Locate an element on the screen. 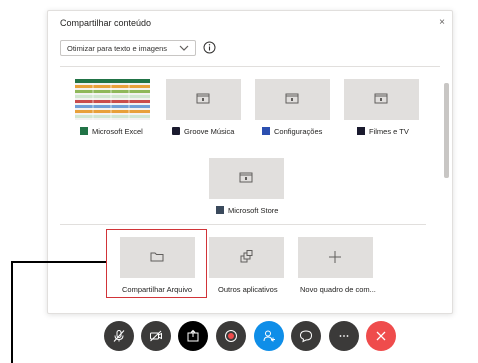  chevron-down-icon is located at coordinates (184, 48).